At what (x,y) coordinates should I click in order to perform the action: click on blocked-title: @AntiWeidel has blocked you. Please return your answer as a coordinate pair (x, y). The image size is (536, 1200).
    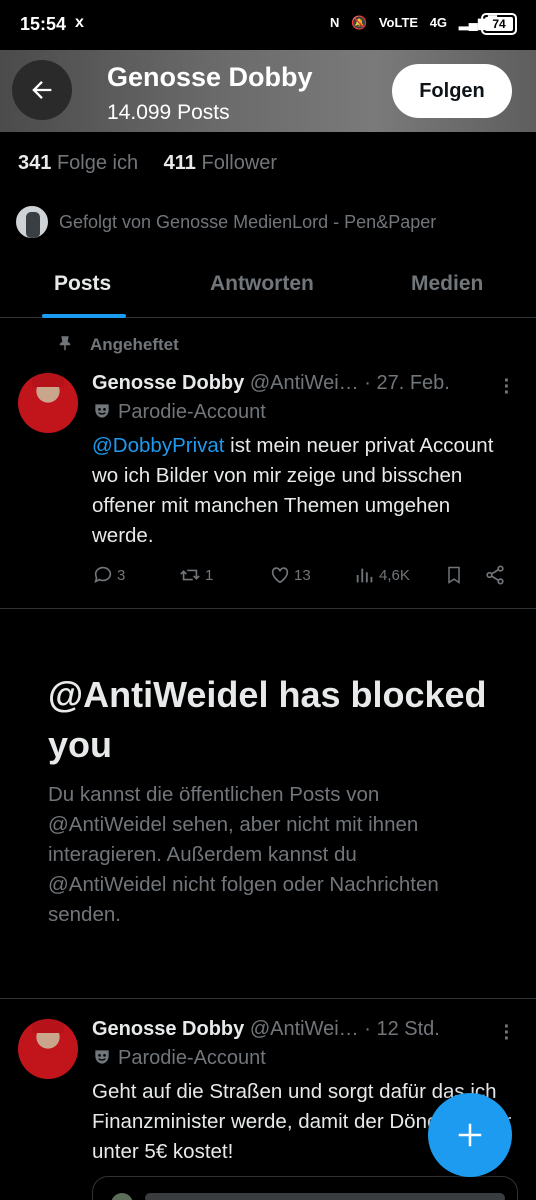
    Looking at the image, I should click on (267, 719).